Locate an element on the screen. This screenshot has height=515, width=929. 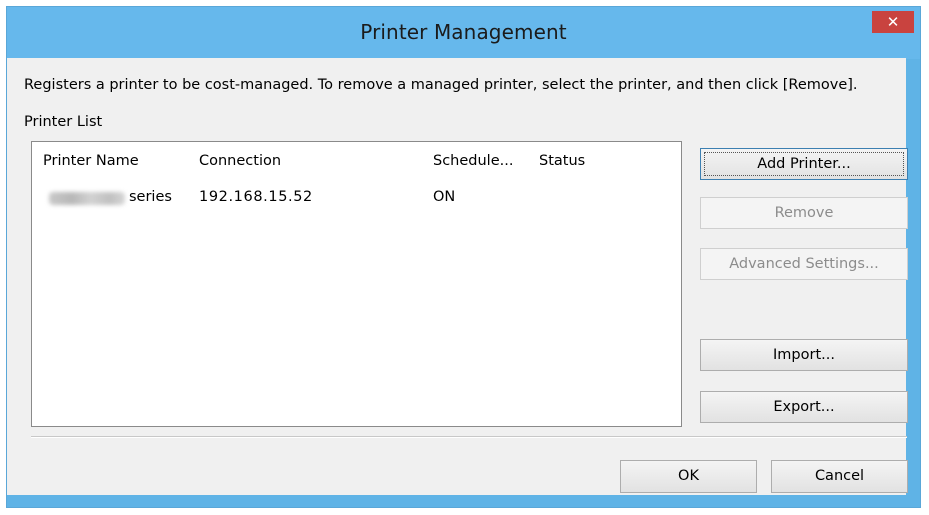
remove-button: Remove is located at coordinates (804, 213).